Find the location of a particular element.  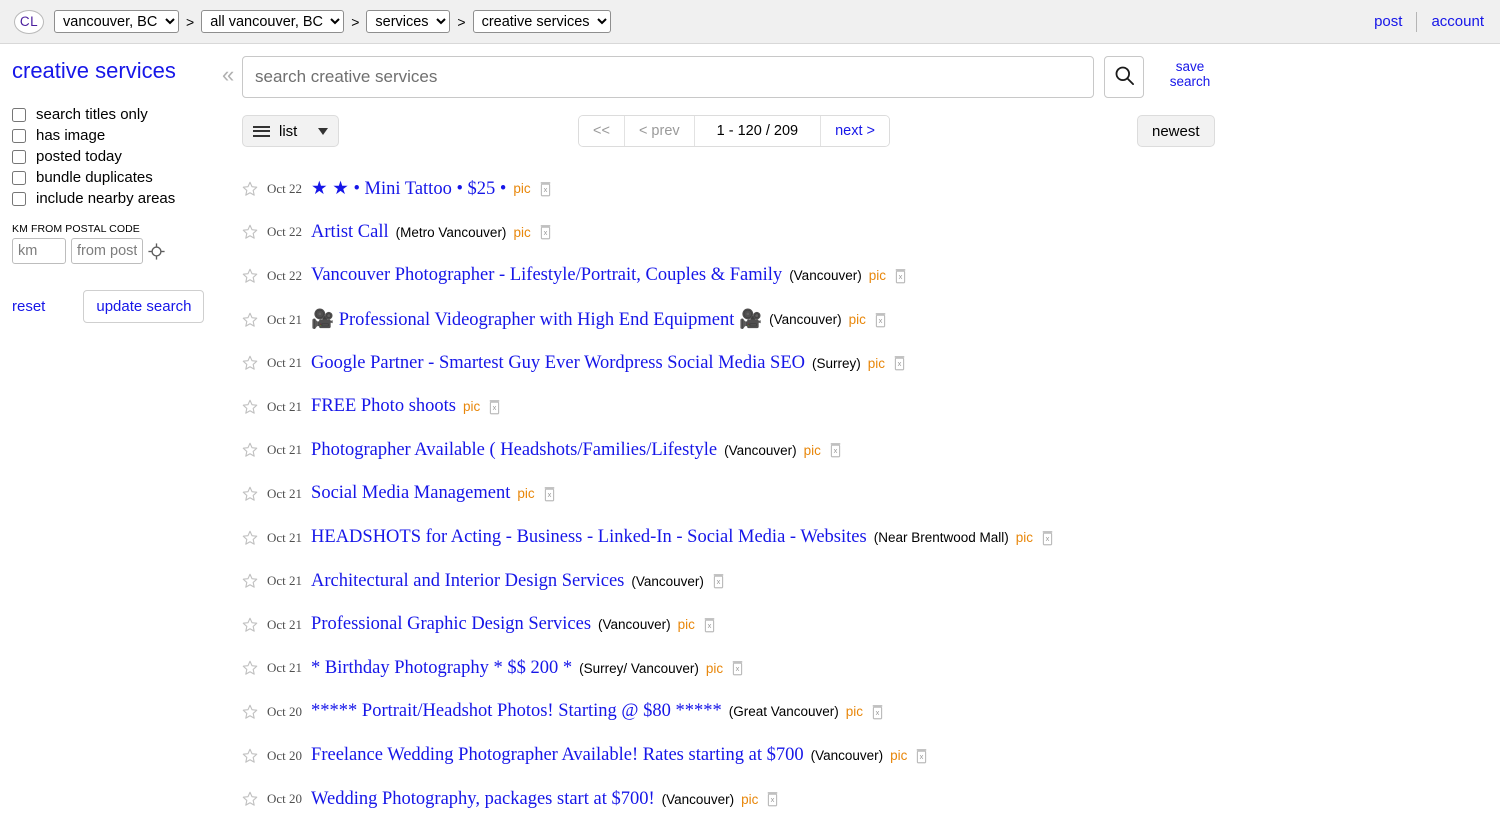

category-select: creative services is located at coordinates (541, 21).